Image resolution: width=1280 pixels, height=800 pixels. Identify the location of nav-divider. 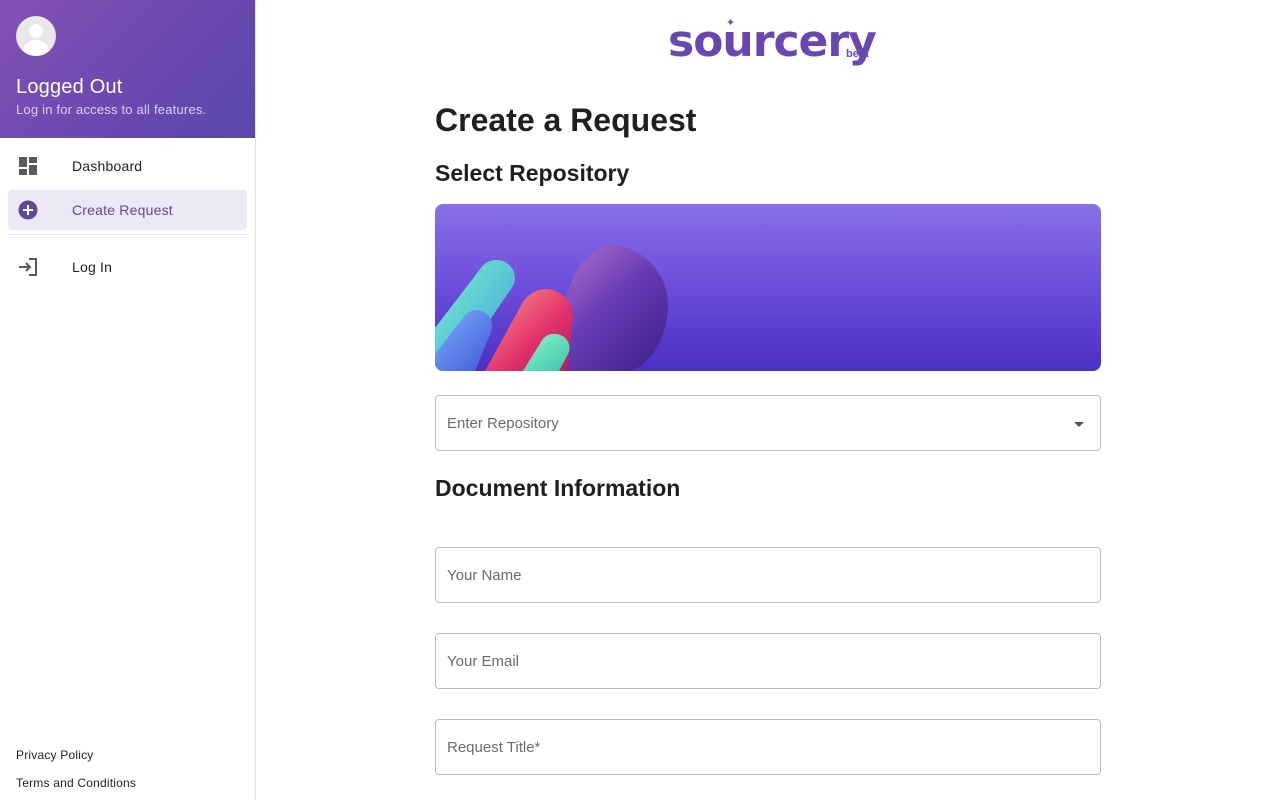
(127, 234).